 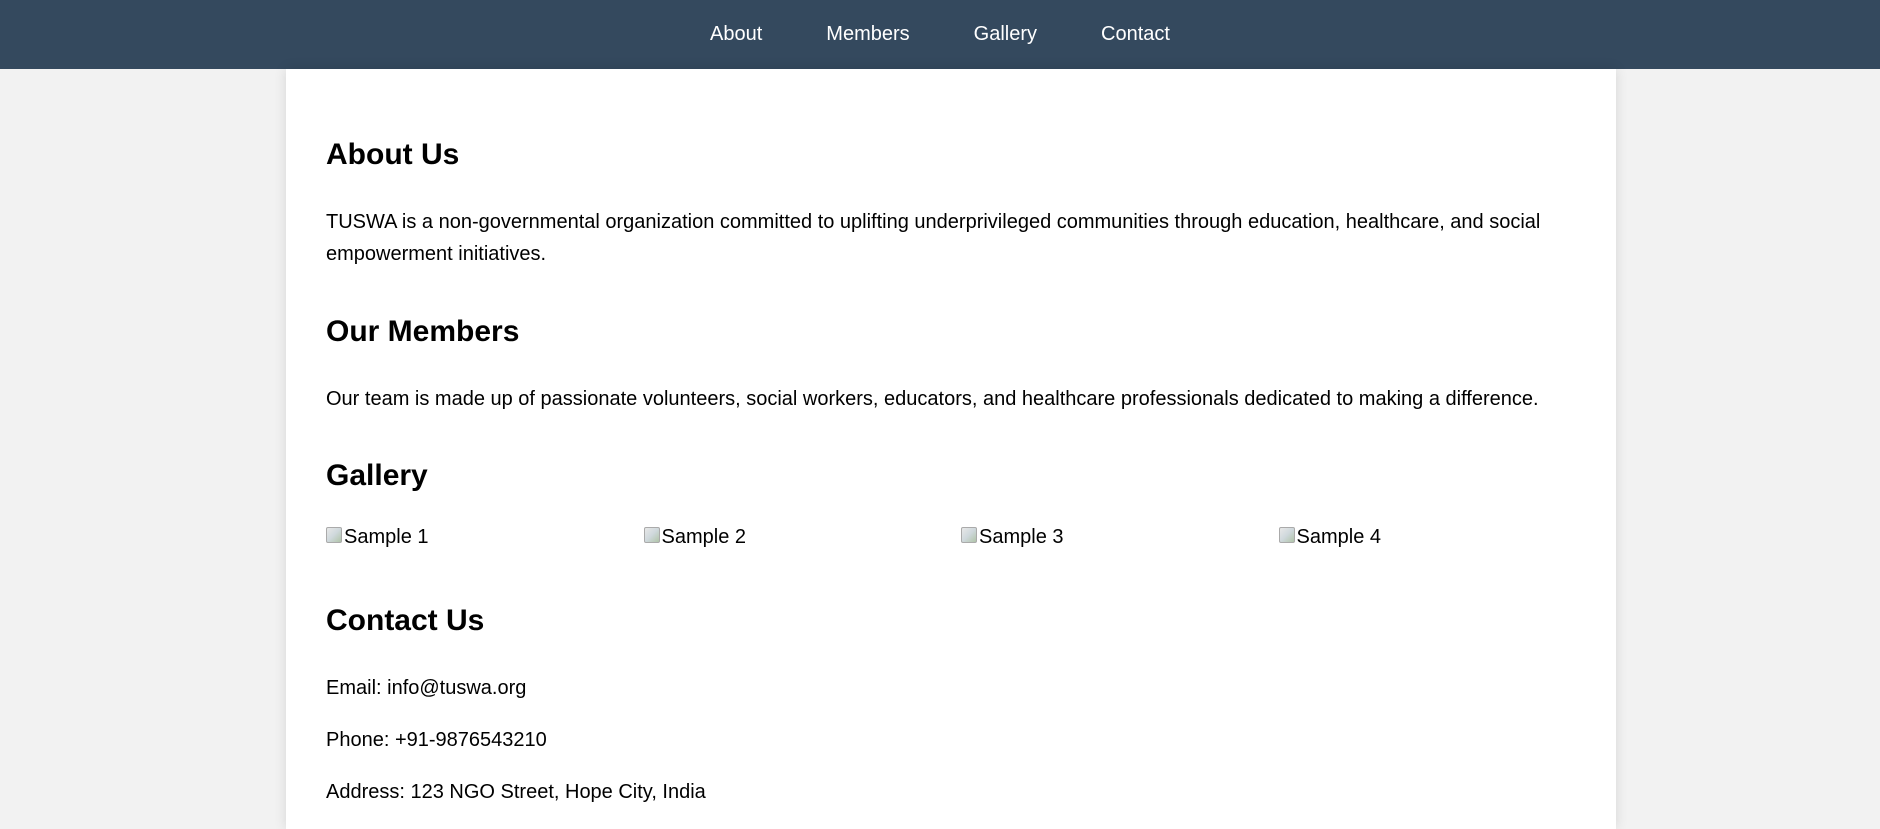 What do you see at coordinates (704, 537) in the screenshot?
I see `gallery-image-alt: Sample 2` at bounding box center [704, 537].